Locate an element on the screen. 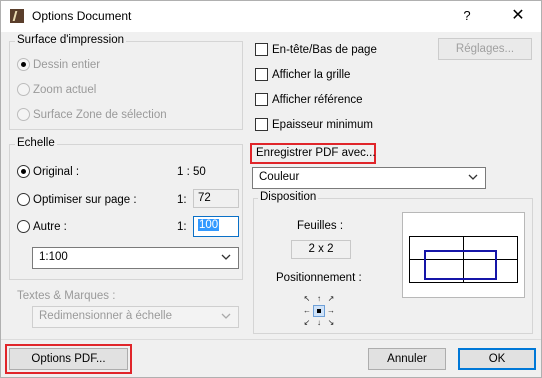 The image size is (542, 378). checkbox-show-reference: Afficher référence is located at coordinates (309, 99).